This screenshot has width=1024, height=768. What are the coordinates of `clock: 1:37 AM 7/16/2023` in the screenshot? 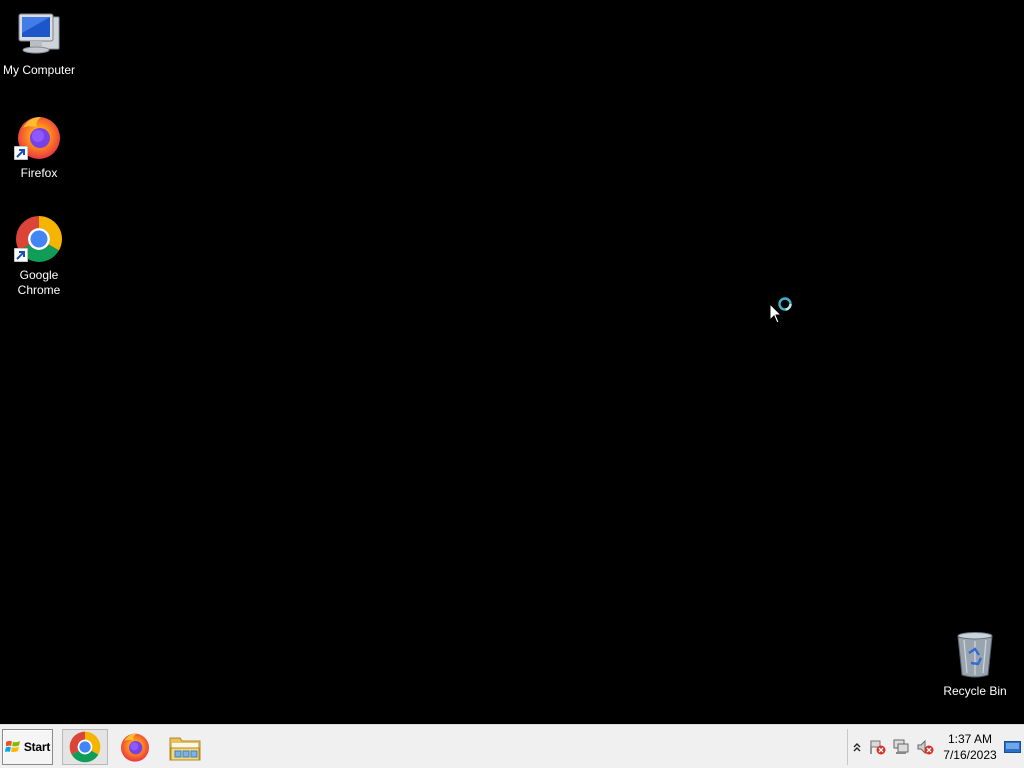 It's located at (970, 747).